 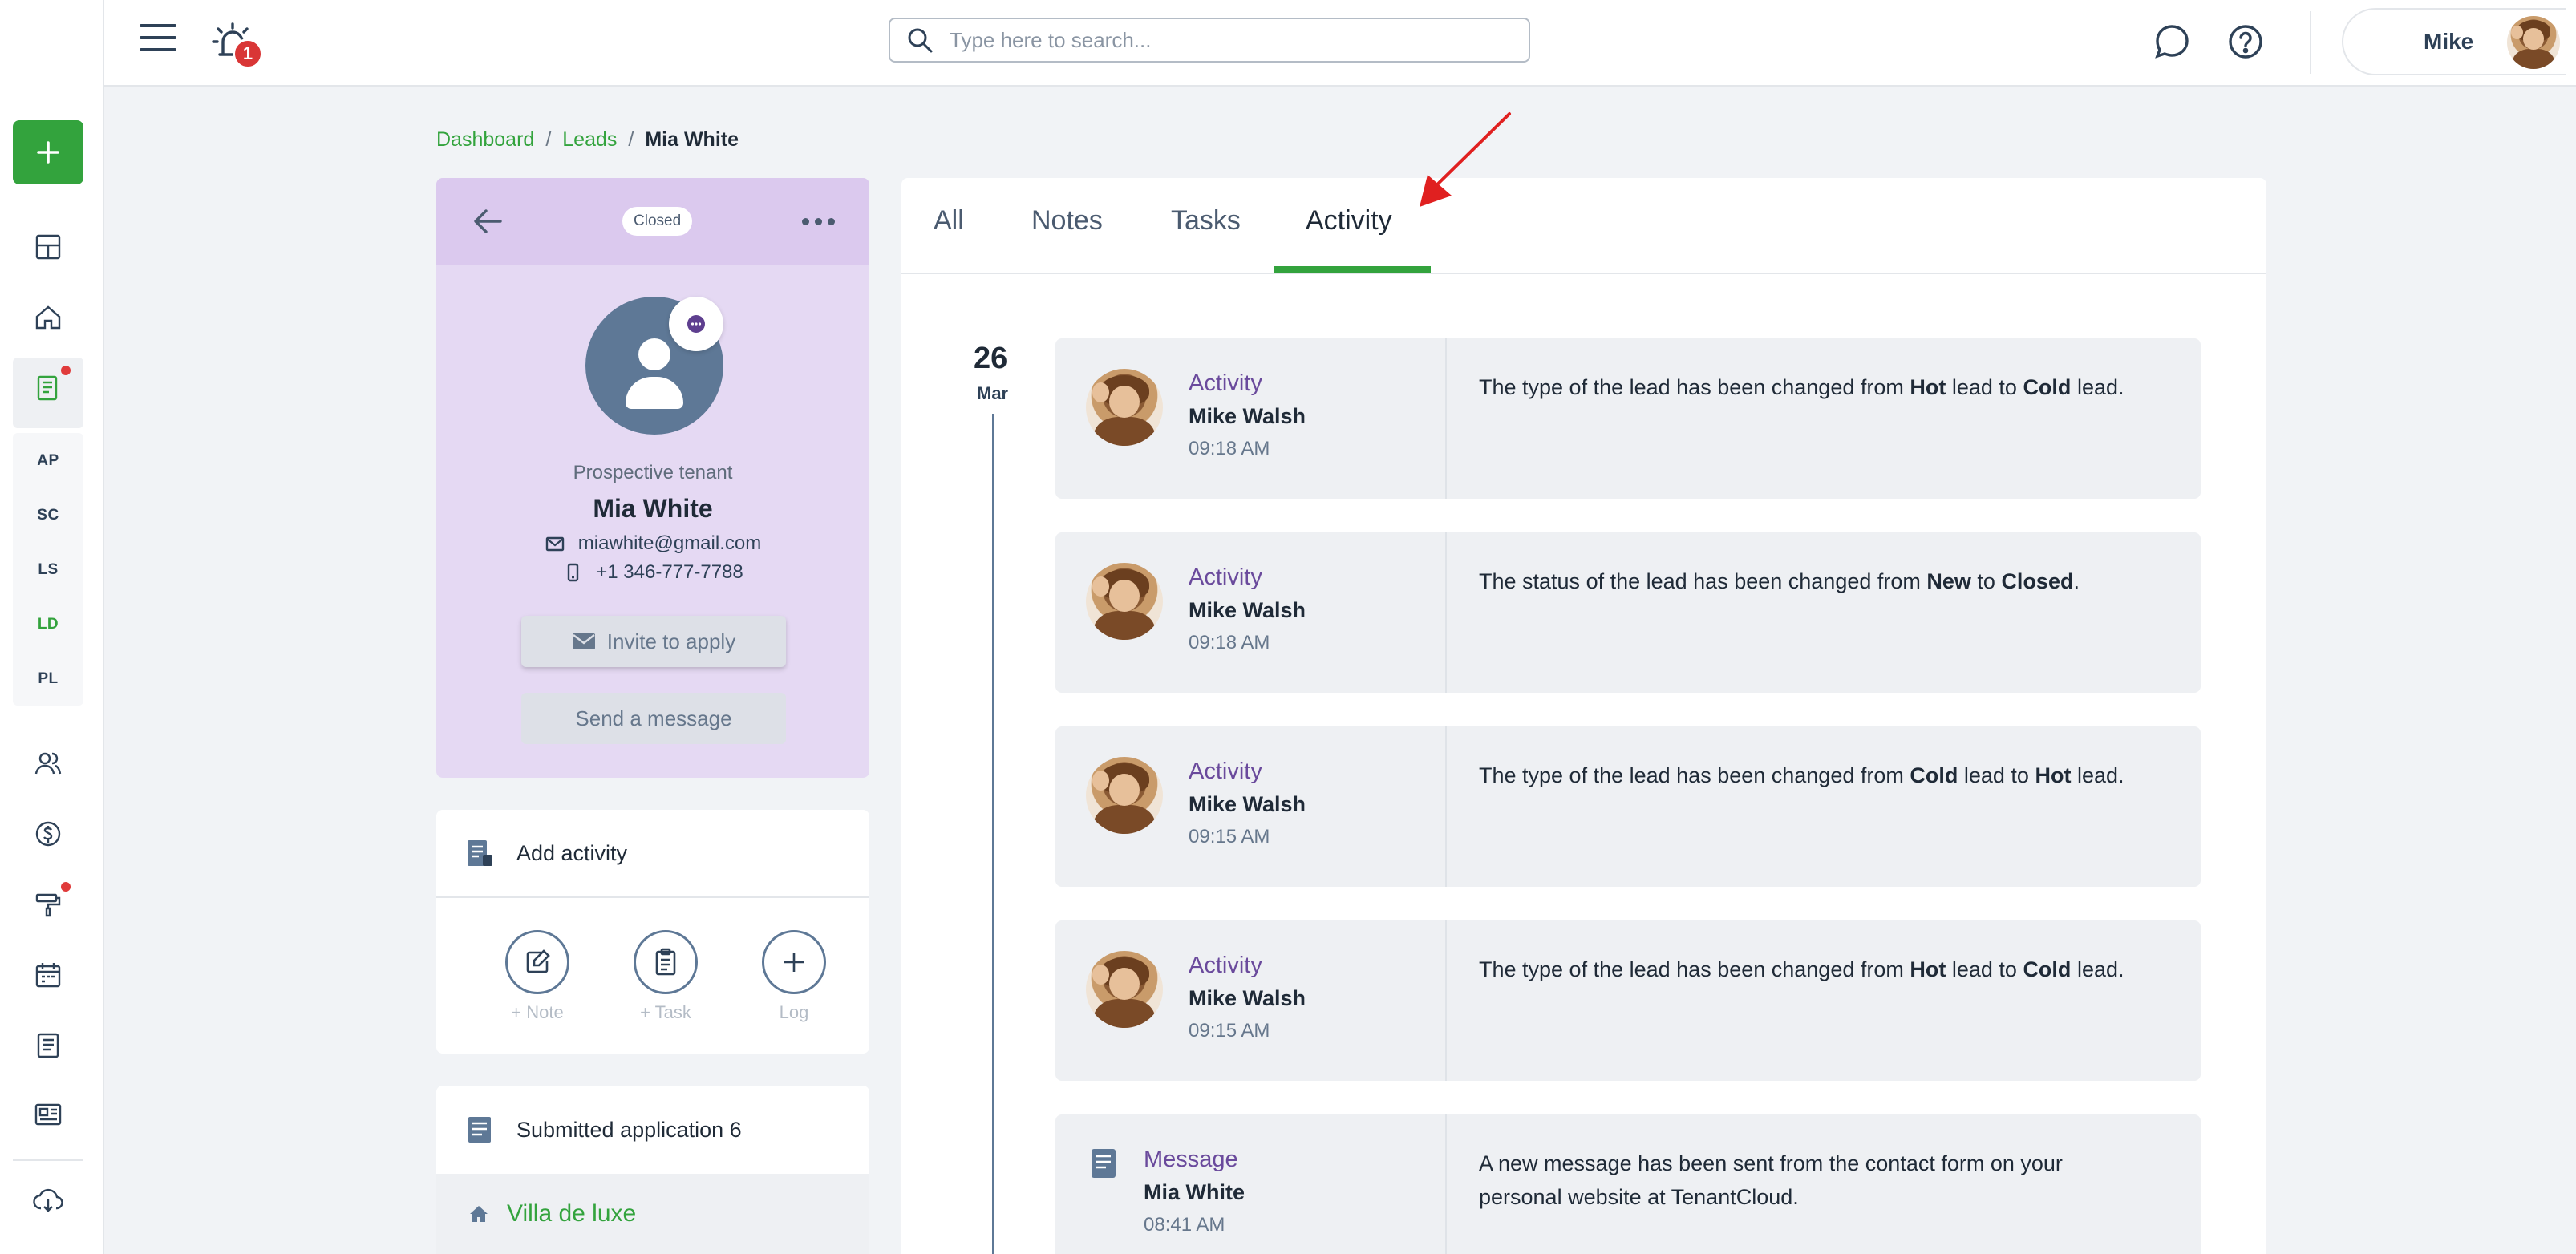 What do you see at coordinates (48, 624) in the screenshot?
I see `subnav-ld: LD` at bounding box center [48, 624].